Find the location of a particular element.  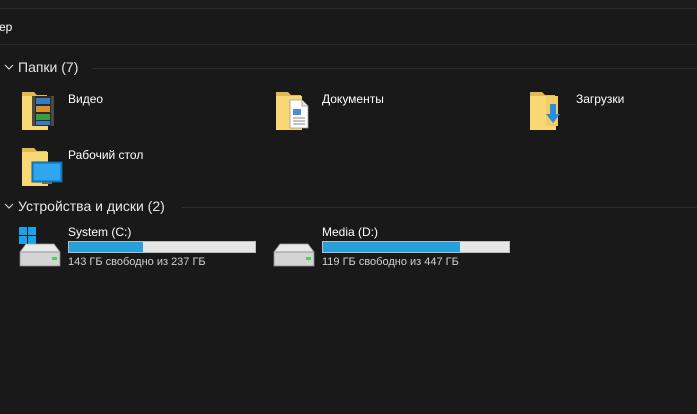

group-header-devices: Устройства и диски (2) is located at coordinates (348, 207).